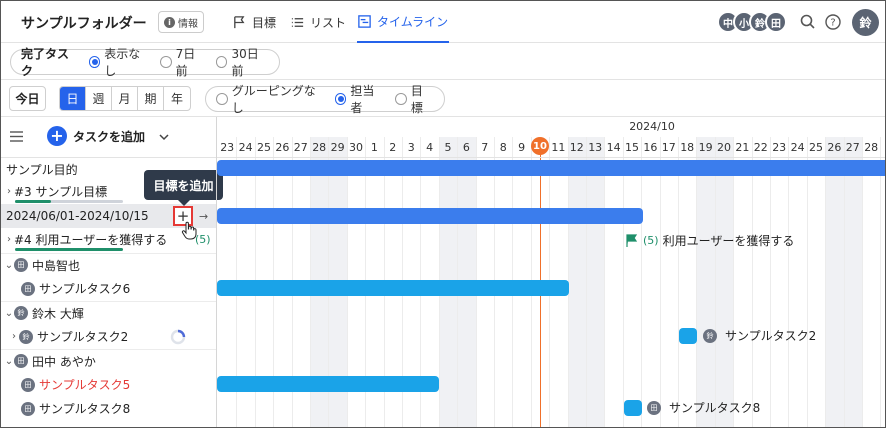 This screenshot has width=886, height=428. I want to click on search-icon, so click(808, 22).